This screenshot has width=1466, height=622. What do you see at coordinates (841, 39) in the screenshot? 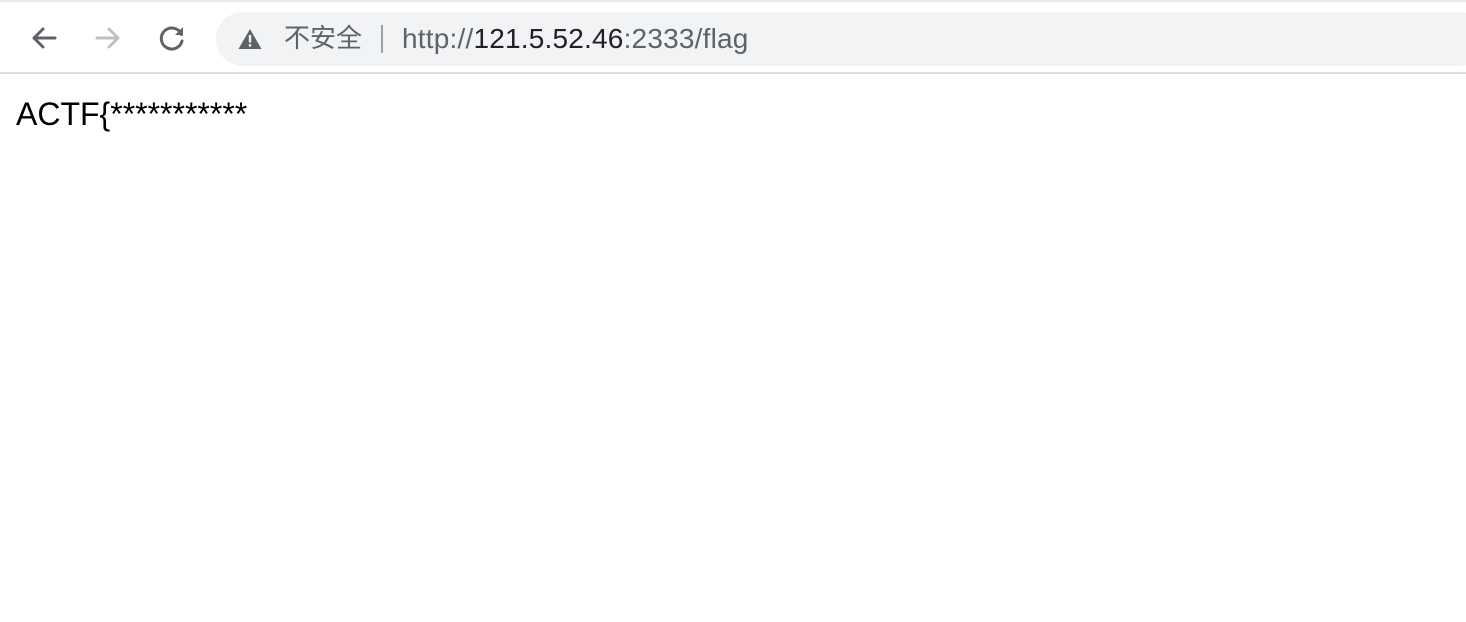
I see `address-bar: 不安全 http://121.5.52.46:2333/flag` at bounding box center [841, 39].